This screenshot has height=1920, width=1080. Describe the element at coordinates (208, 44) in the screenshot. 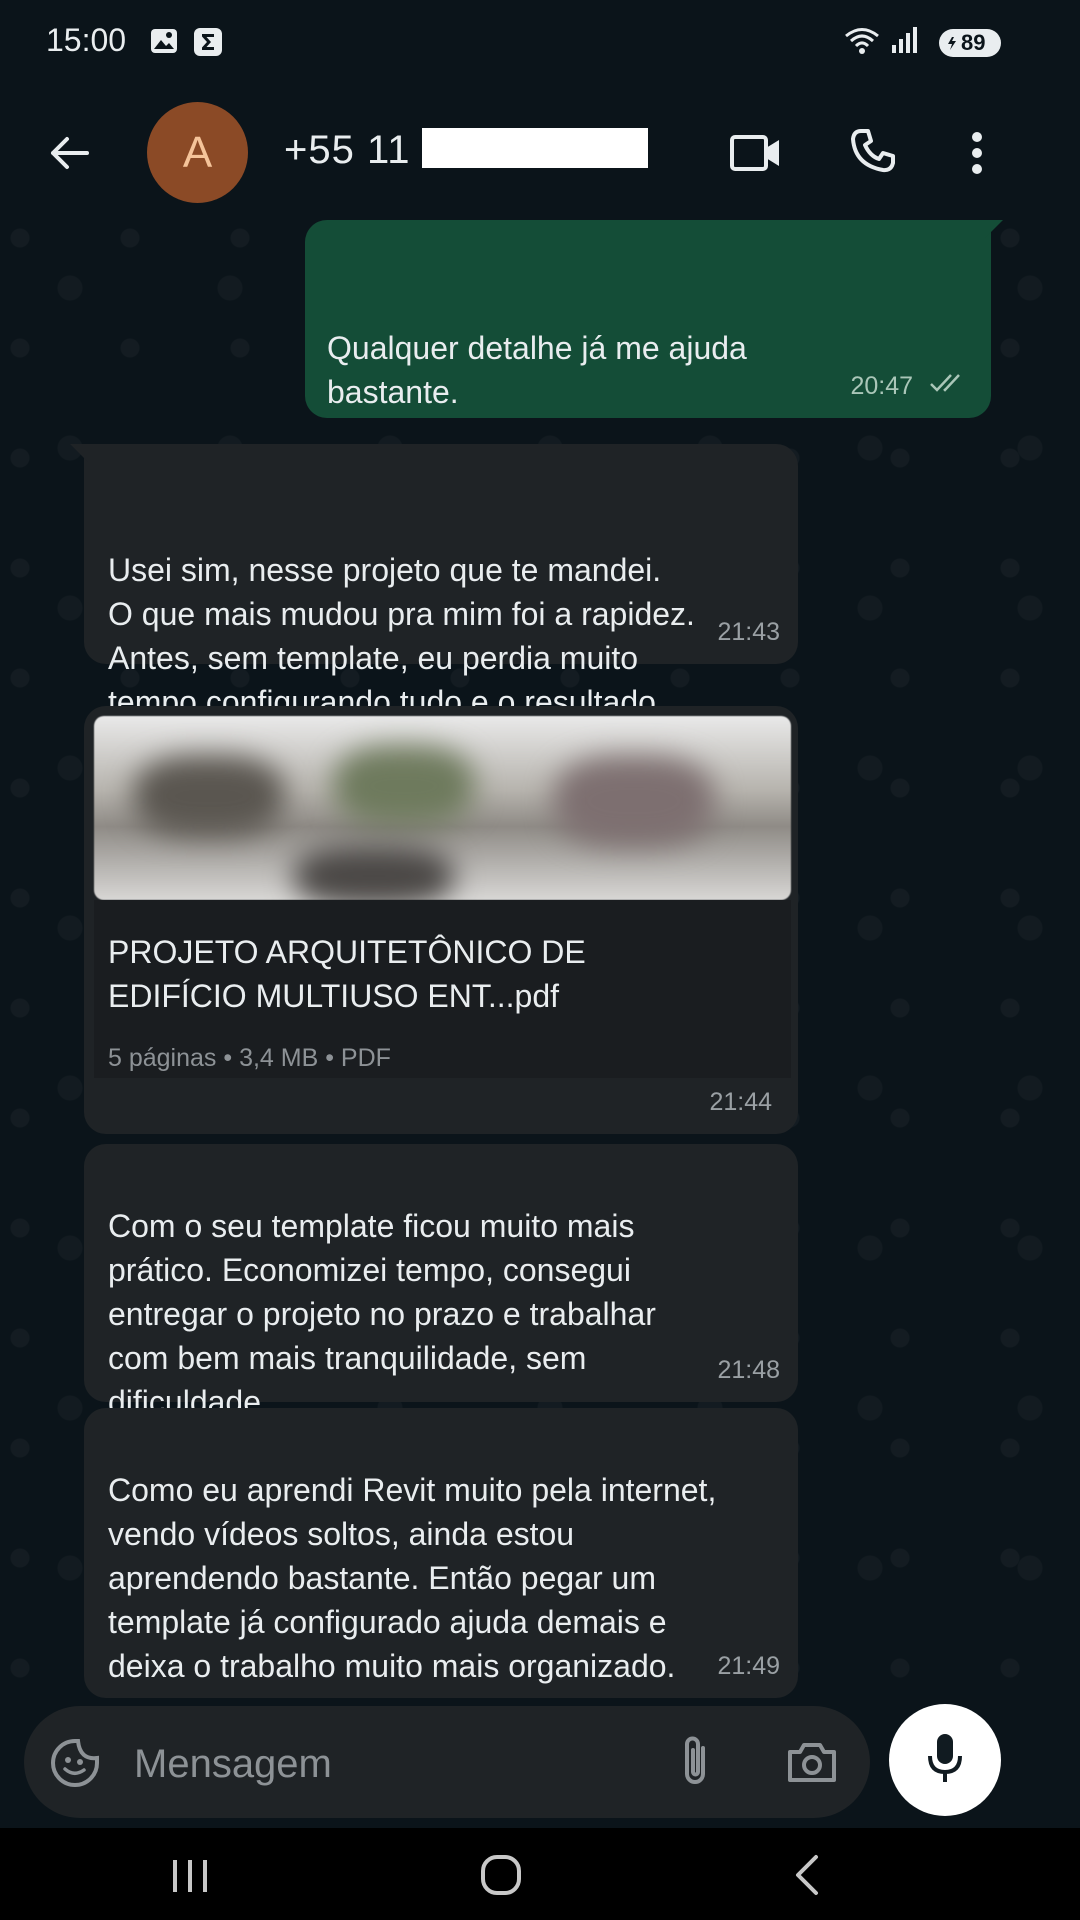

I see `sigma-icon` at that location.